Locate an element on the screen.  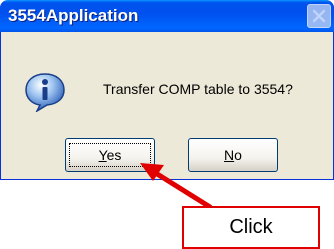
yes-button-label: Yes is located at coordinates (110, 155).